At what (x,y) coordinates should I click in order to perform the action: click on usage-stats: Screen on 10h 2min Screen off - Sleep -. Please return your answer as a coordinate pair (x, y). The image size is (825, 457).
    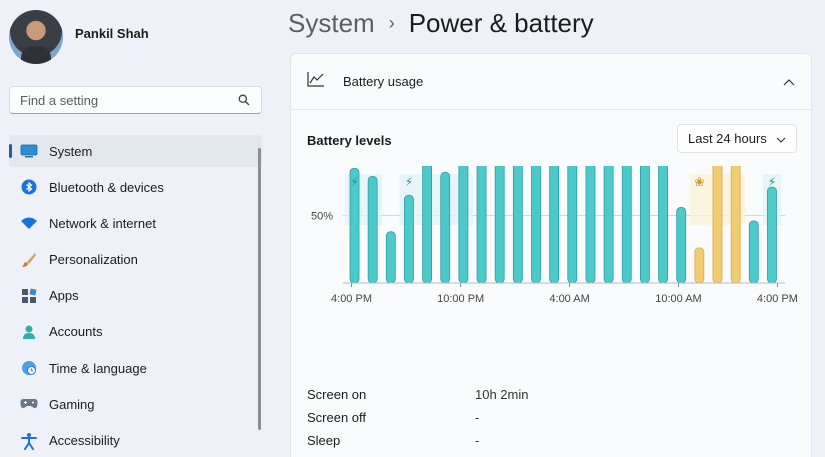
    Looking at the image, I should click on (417, 421).